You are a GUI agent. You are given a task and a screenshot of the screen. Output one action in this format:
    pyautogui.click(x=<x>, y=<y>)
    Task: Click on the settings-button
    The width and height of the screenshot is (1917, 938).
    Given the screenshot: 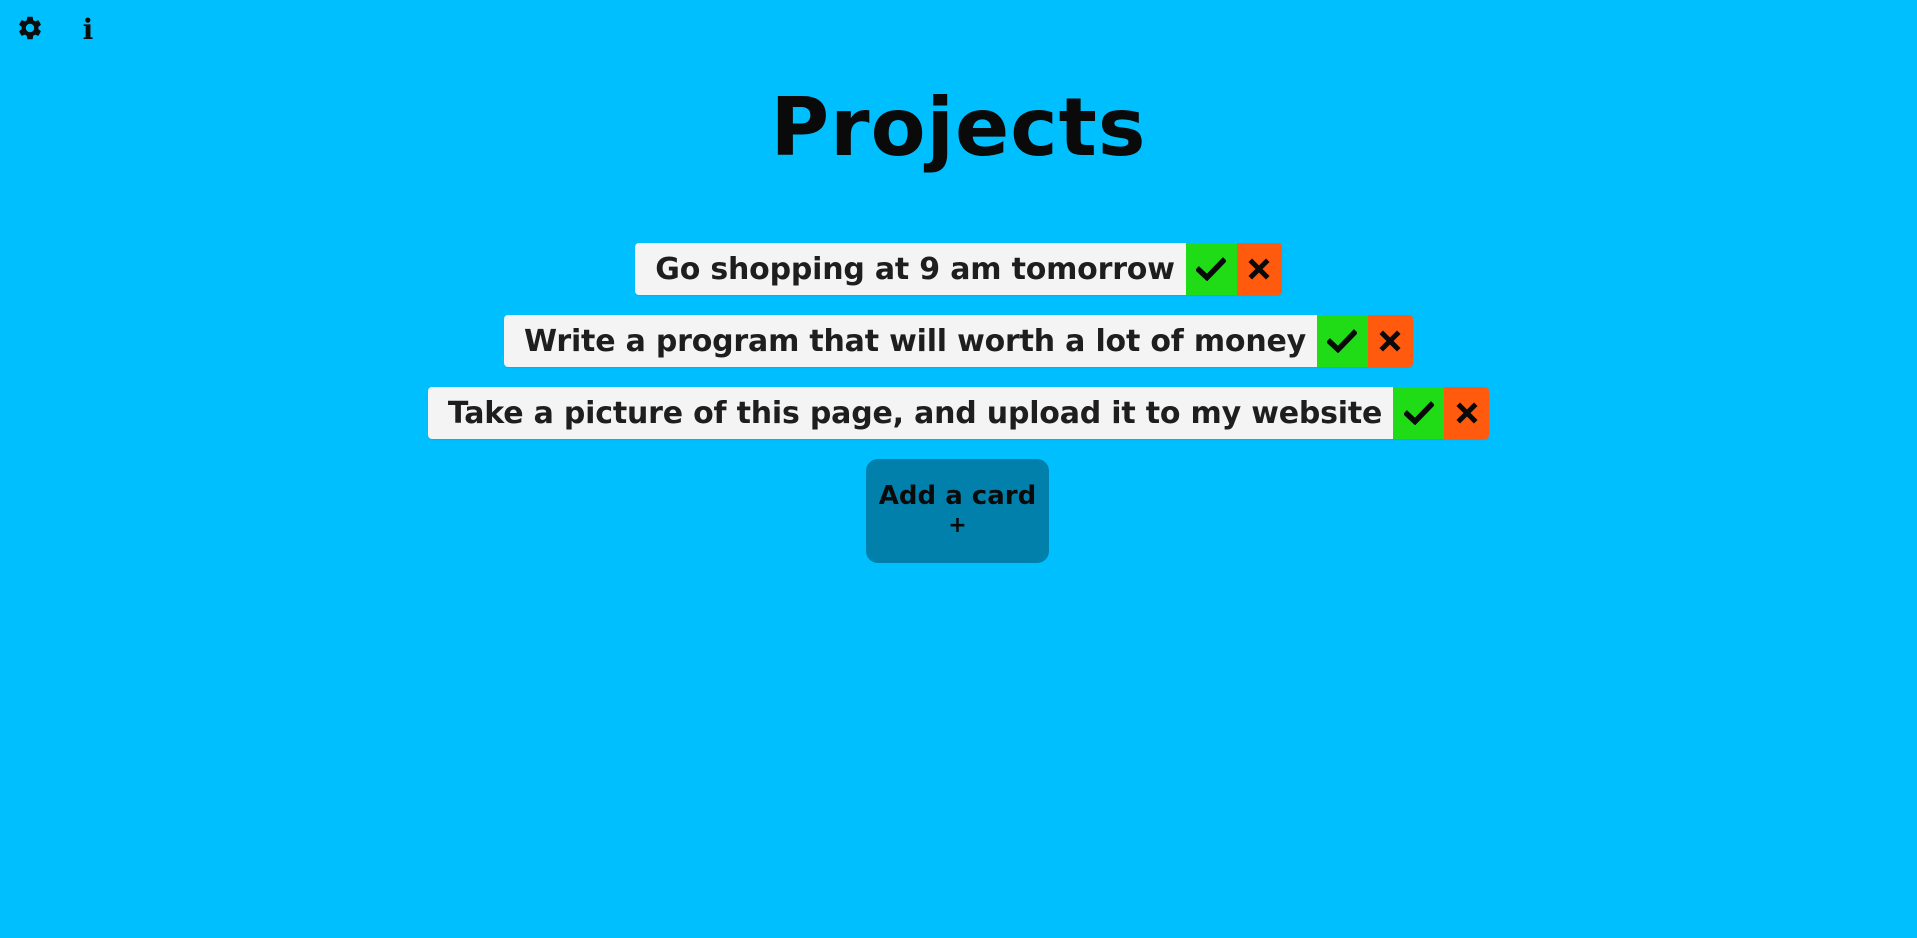 What is the action you would take?
    pyautogui.click(x=30, y=30)
    